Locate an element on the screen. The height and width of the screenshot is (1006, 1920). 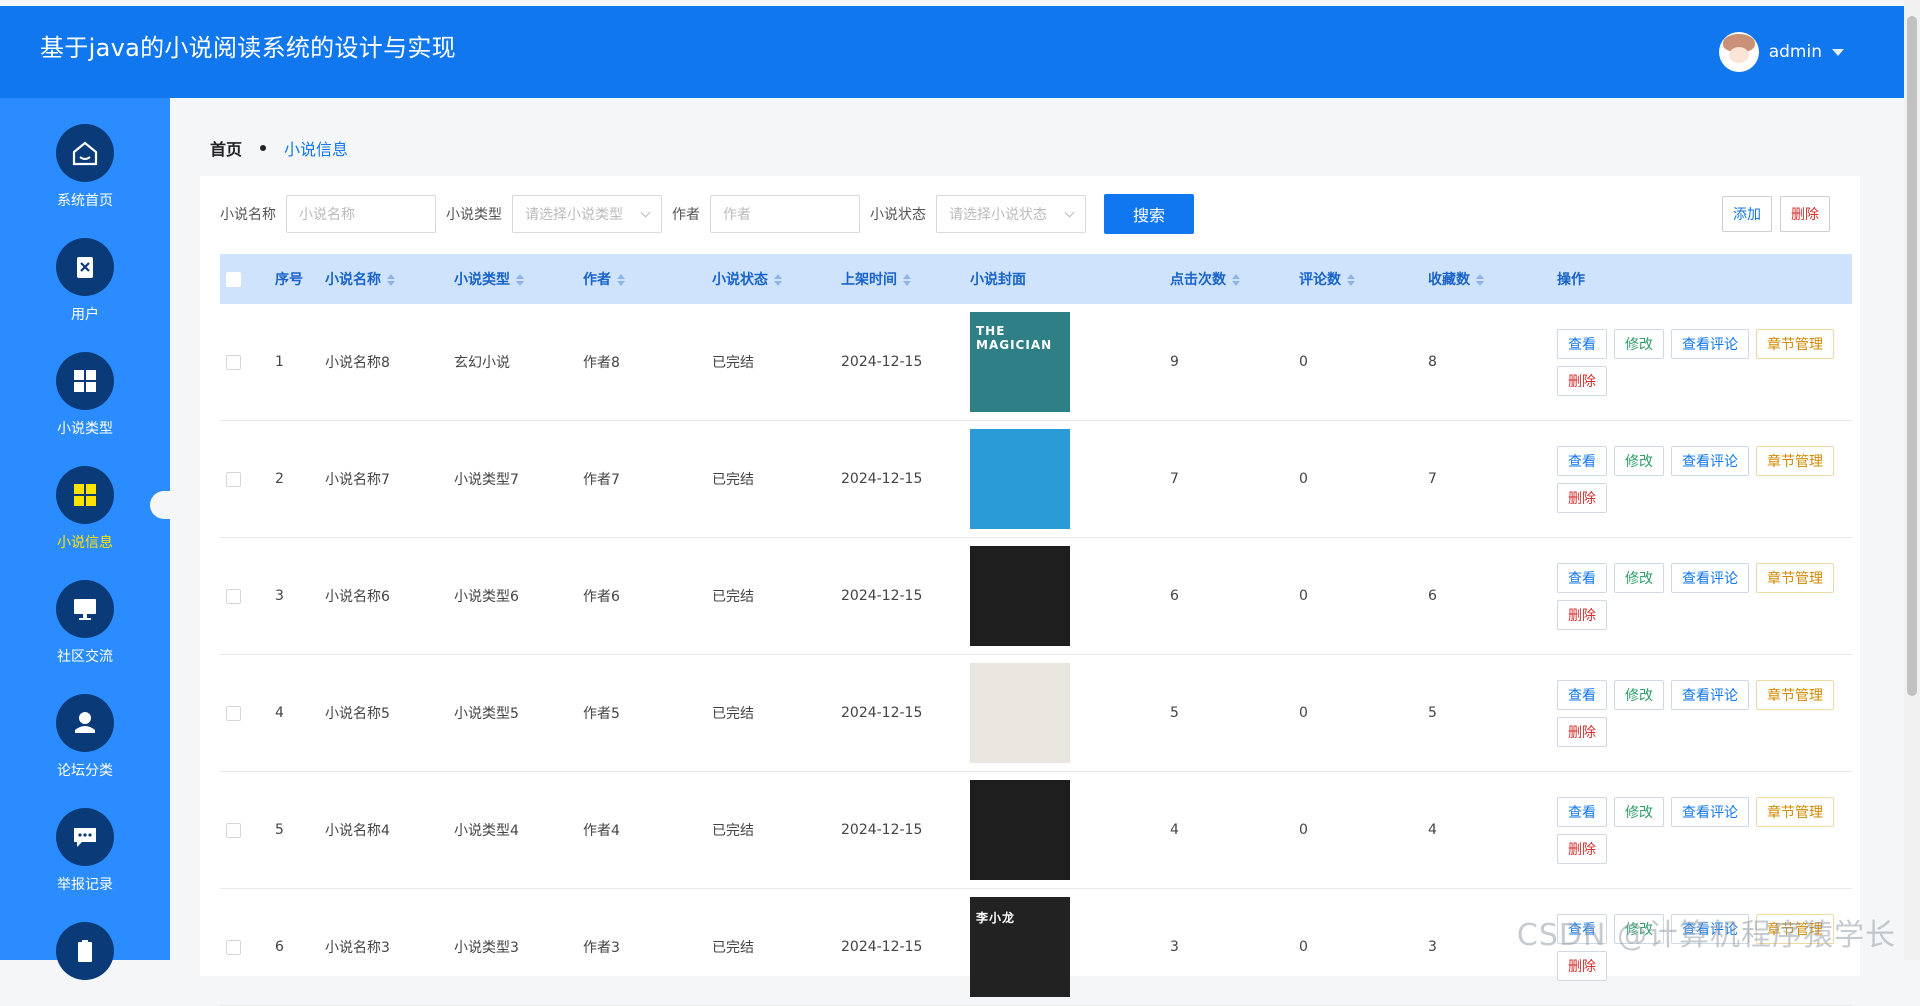
column-header: 小说封面 is located at coordinates (998, 280).